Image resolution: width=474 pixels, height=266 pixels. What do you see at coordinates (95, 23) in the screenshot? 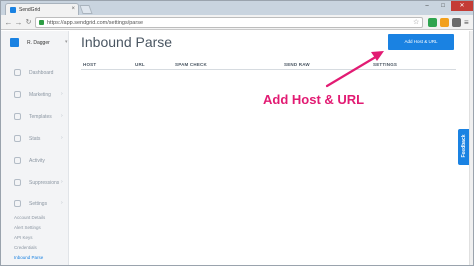
I see `url-text: https://app.sendgrid.com/settings/parse` at bounding box center [95, 23].